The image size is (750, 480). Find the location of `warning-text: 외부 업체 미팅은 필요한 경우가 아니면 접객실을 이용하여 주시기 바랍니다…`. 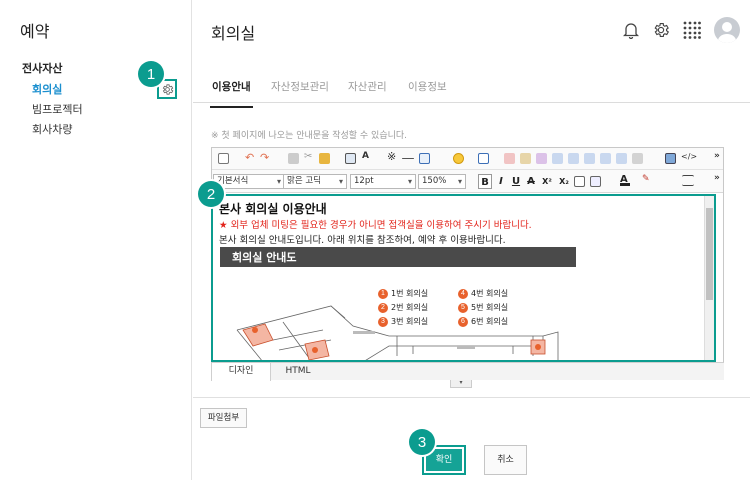

warning-text: 외부 업체 미팅은 필요한 경우가 아니면 접객실을 이용하여 주시기 바랍니다… is located at coordinates (381, 225).